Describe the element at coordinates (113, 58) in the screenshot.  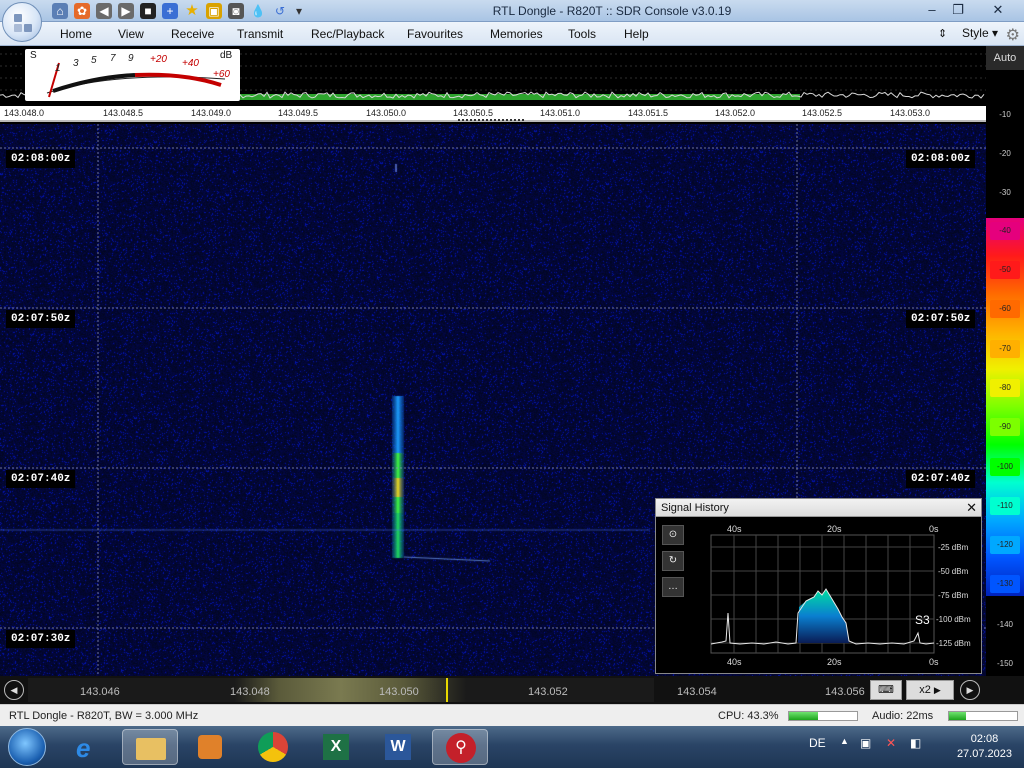
I see `s-tick: 7` at that location.